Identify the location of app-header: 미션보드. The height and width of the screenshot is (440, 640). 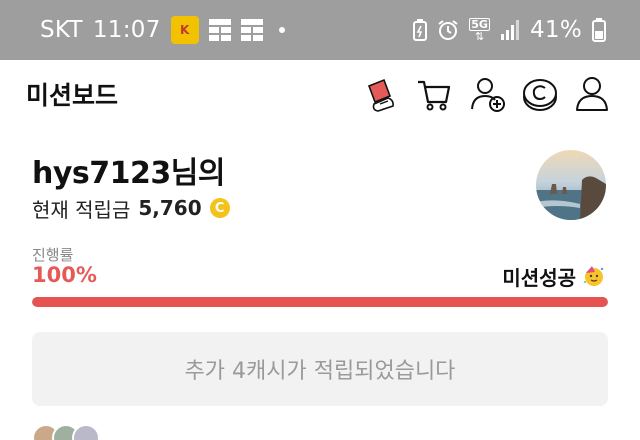
(320, 92).